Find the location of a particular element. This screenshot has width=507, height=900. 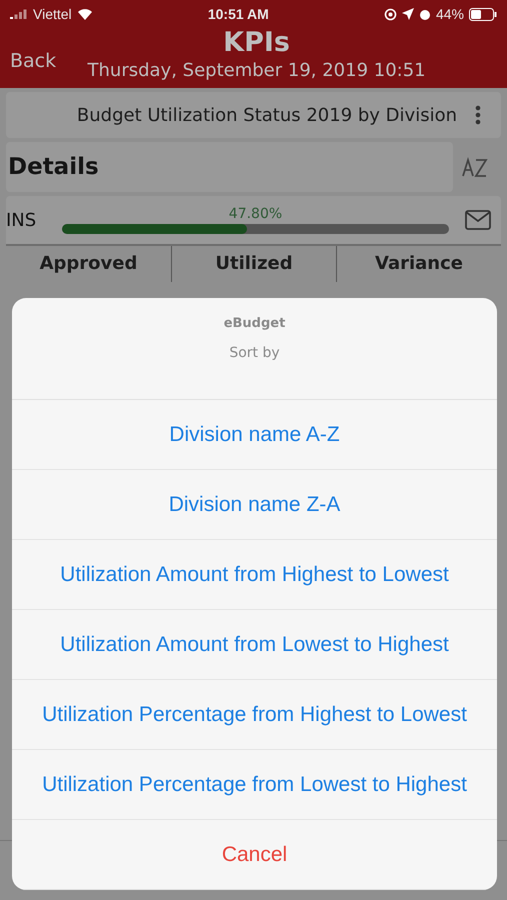

sort-option: Utilization Percentage from Highest to Lowest is located at coordinates (254, 715).